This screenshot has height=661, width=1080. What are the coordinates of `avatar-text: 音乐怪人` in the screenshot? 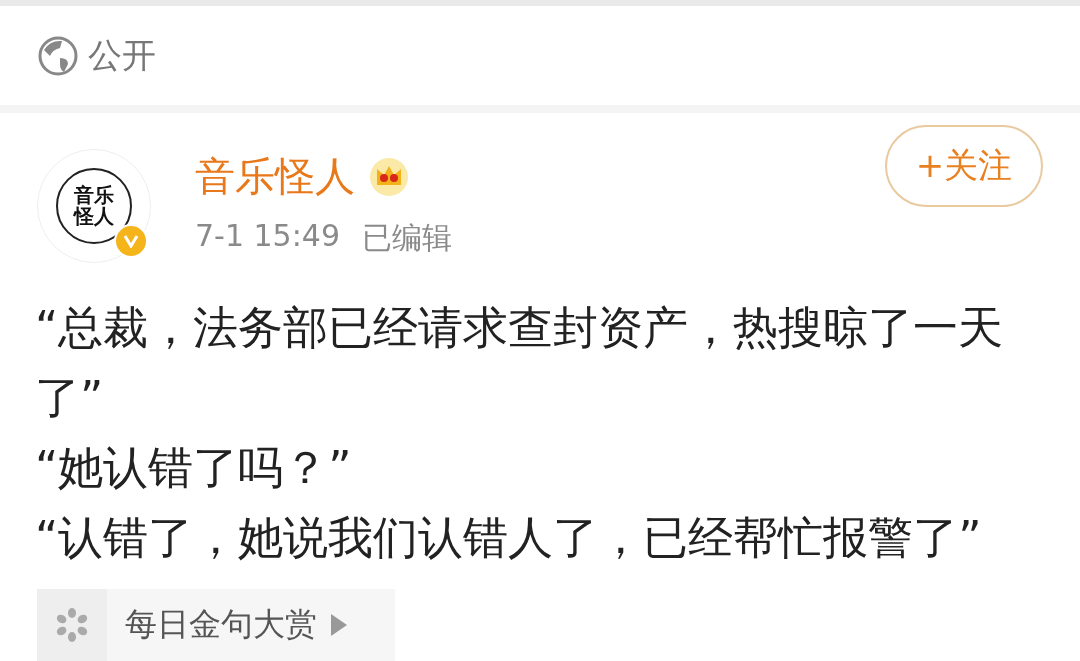 It's located at (93, 206).